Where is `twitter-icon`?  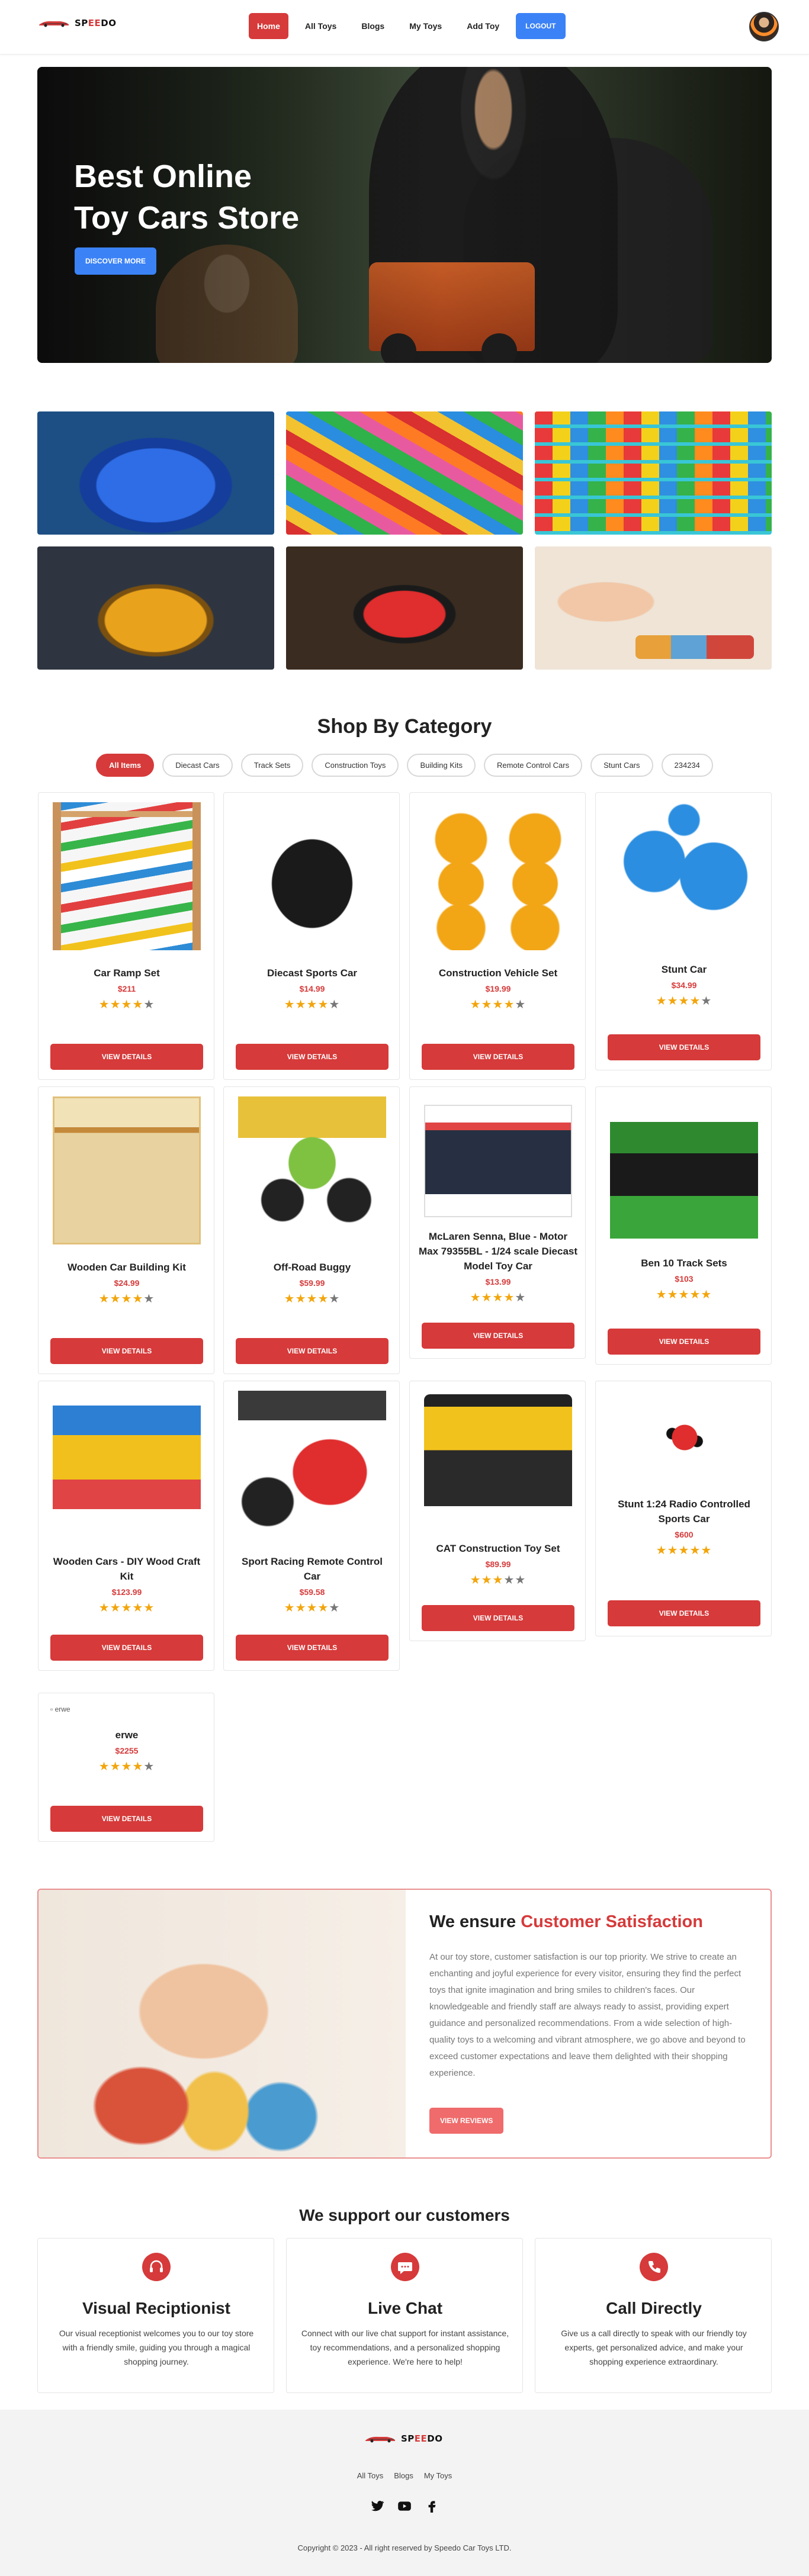
twitter-icon is located at coordinates (377, 2506).